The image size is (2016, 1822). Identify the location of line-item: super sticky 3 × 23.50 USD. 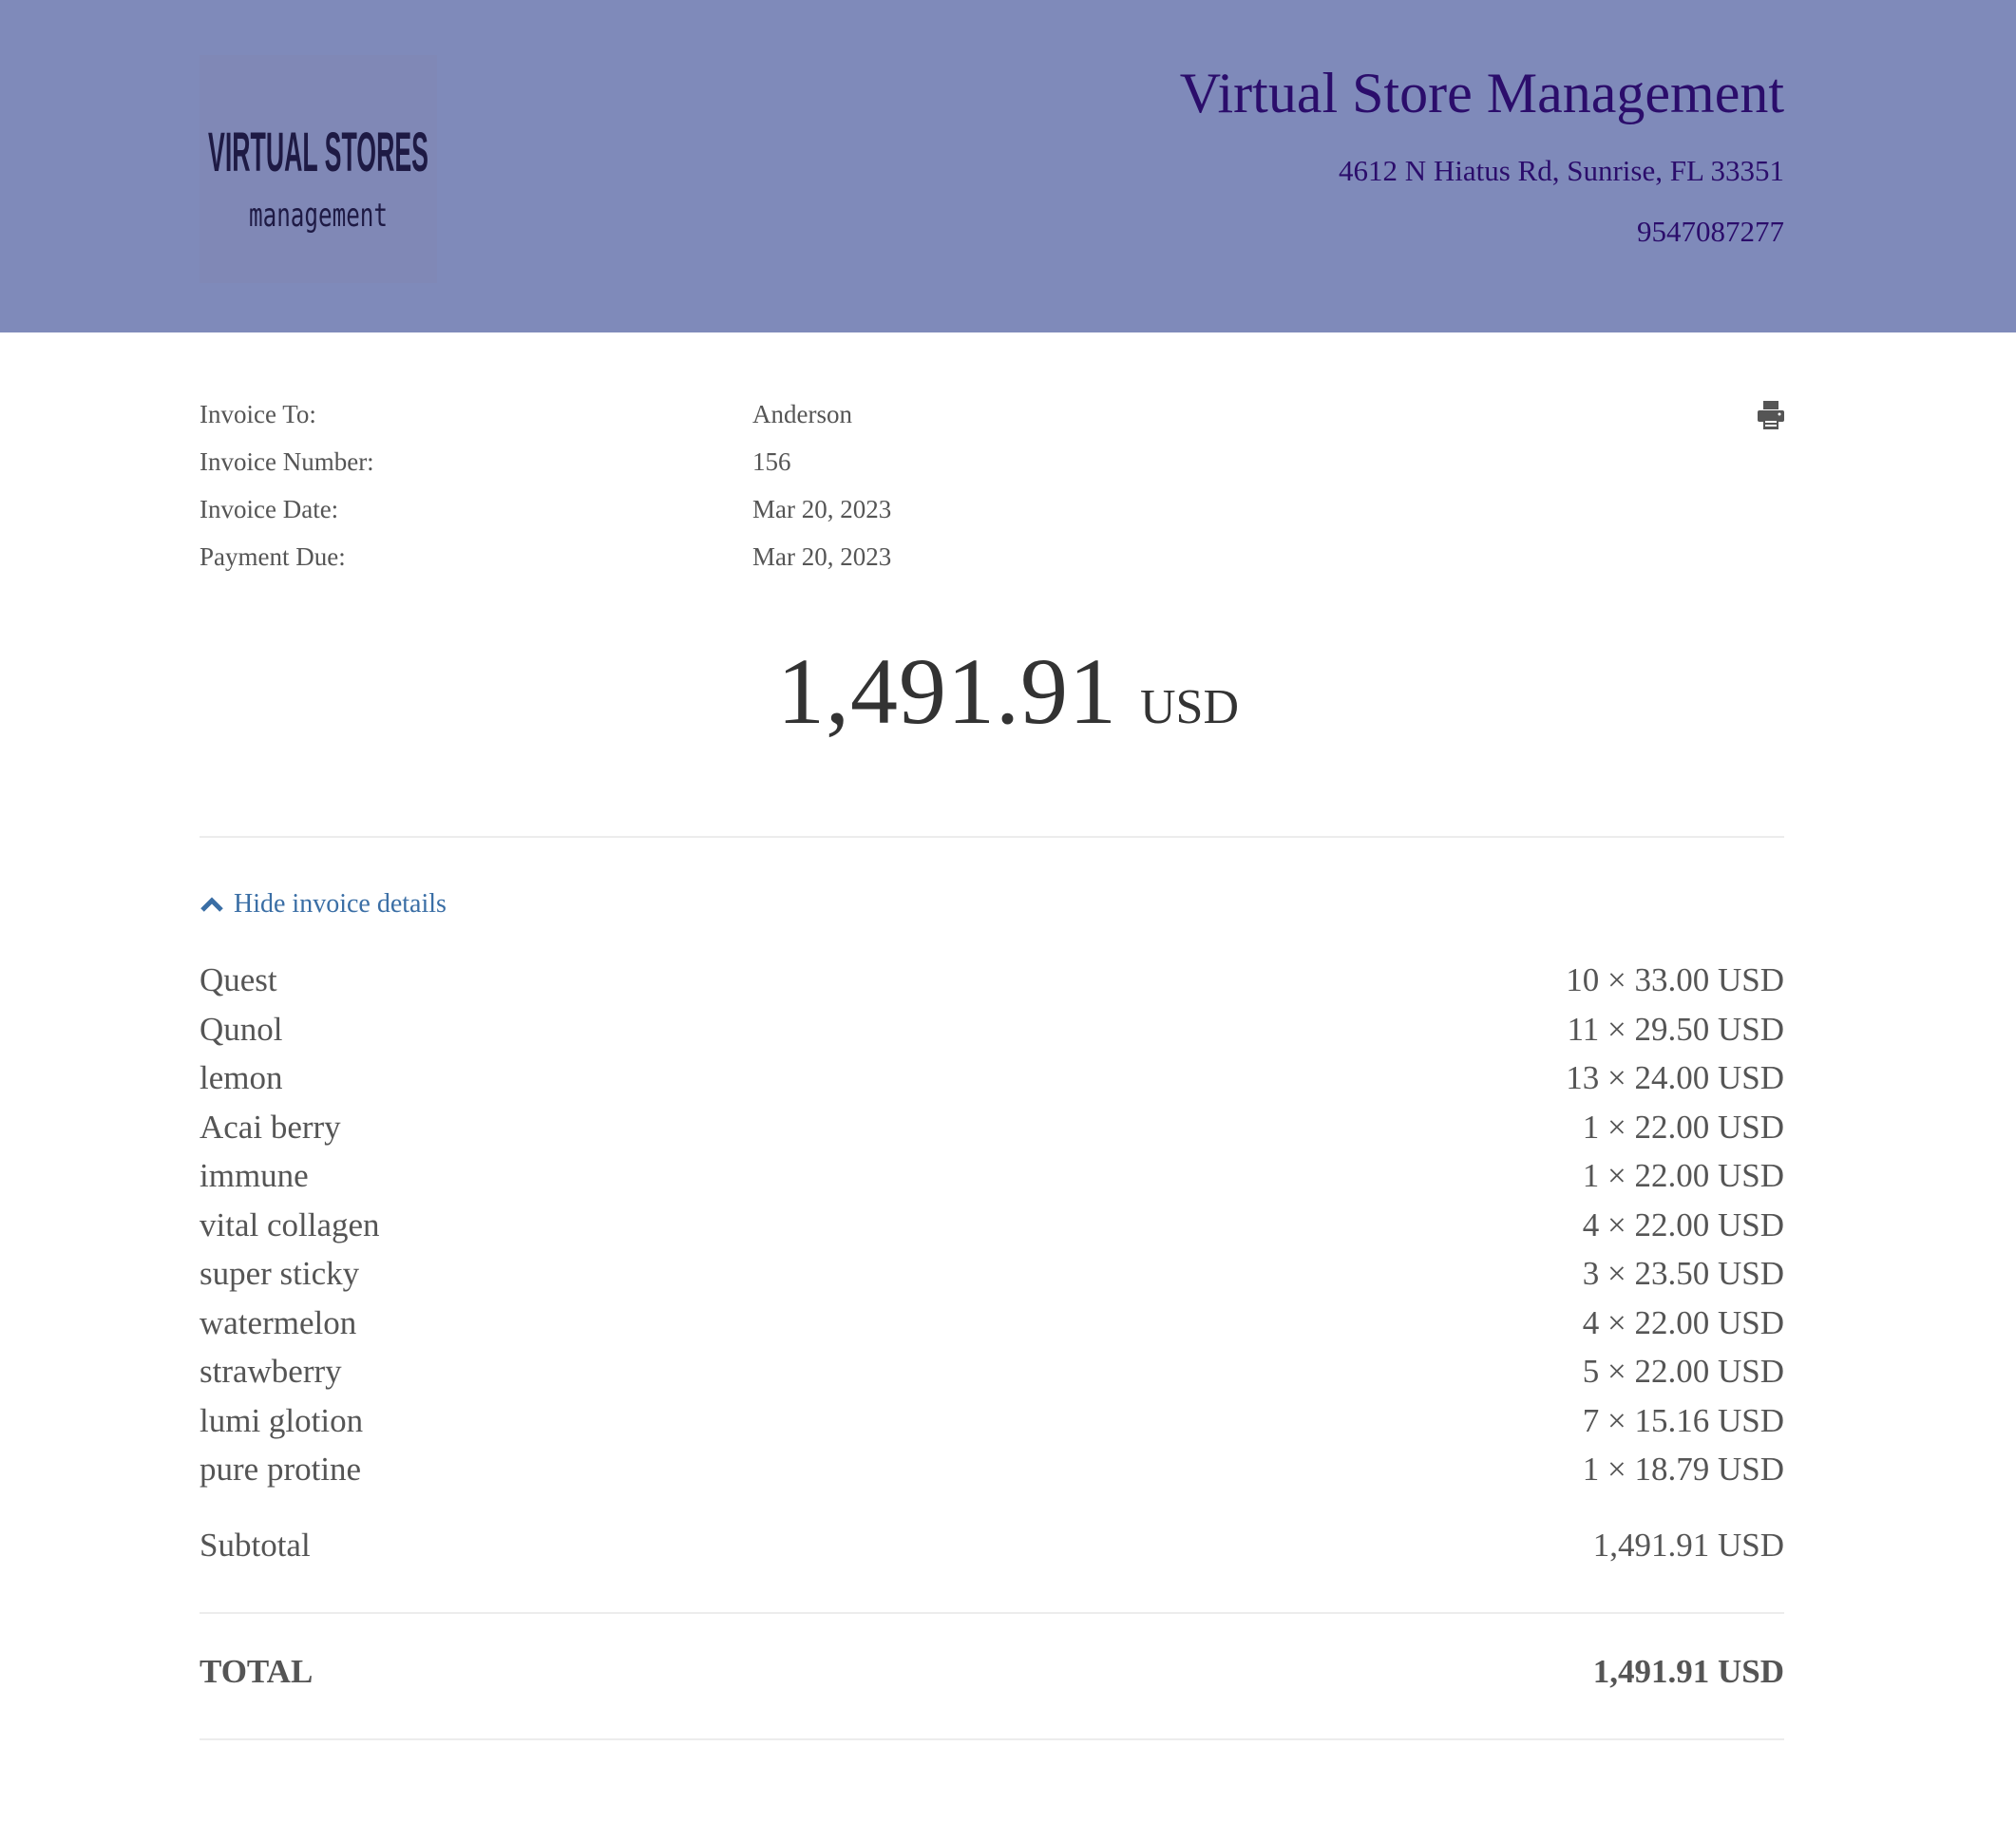
(992, 1279).